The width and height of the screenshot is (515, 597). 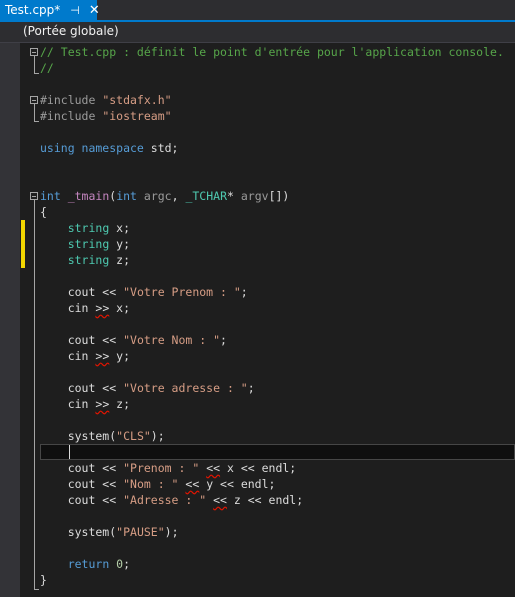 What do you see at coordinates (75, 10) in the screenshot?
I see `pin-icon: ⊣` at bounding box center [75, 10].